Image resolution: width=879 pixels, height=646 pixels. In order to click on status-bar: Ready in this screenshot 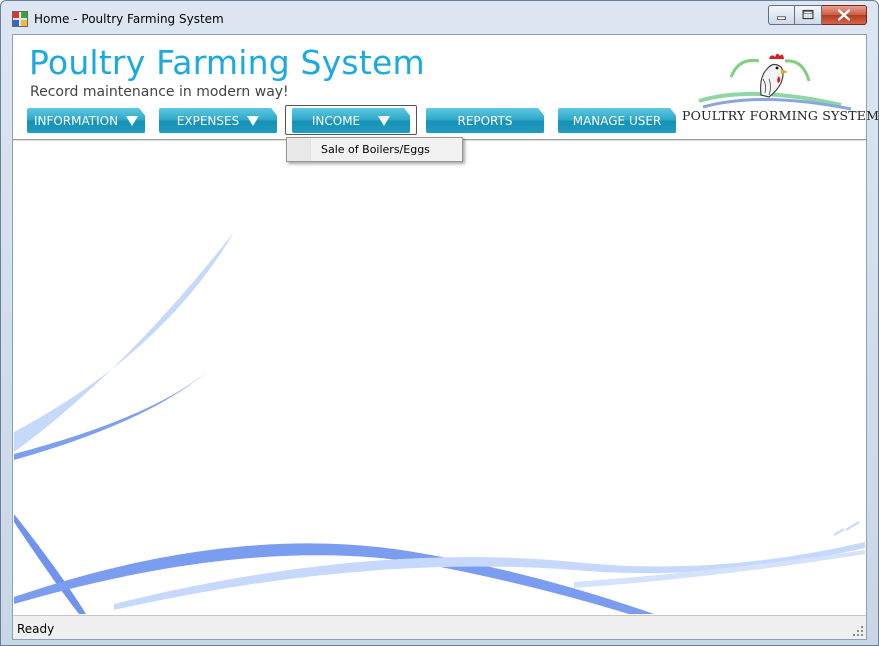, I will do `click(439, 627)`.